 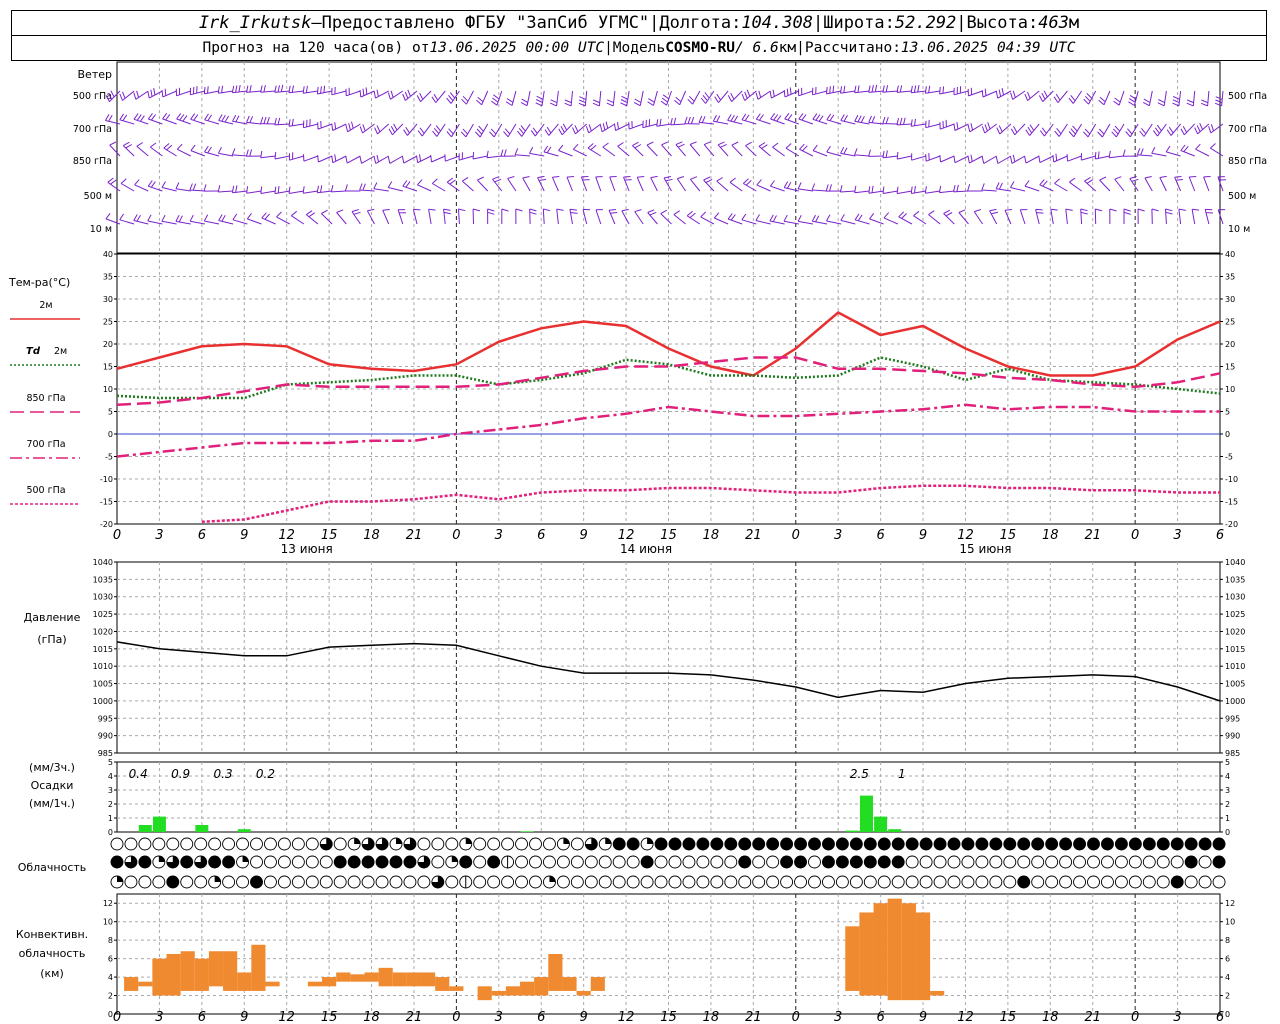 What do you see at coordinates (103, 614) in the screenshot?
I see `pressure-tick-label-left: 1025` at bounding box center [103, 614].